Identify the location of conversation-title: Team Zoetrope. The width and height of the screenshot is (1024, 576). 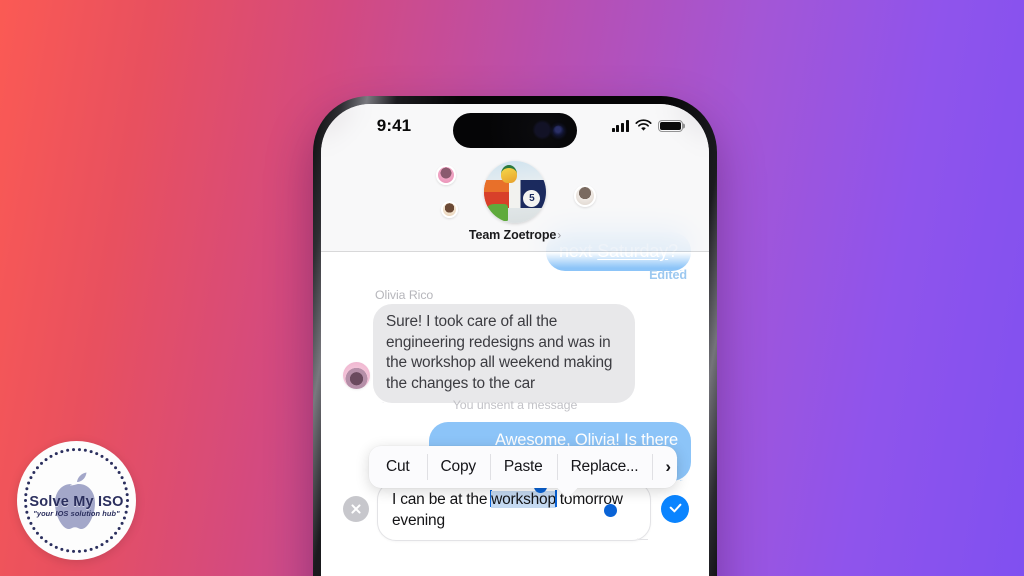
(512, 235).